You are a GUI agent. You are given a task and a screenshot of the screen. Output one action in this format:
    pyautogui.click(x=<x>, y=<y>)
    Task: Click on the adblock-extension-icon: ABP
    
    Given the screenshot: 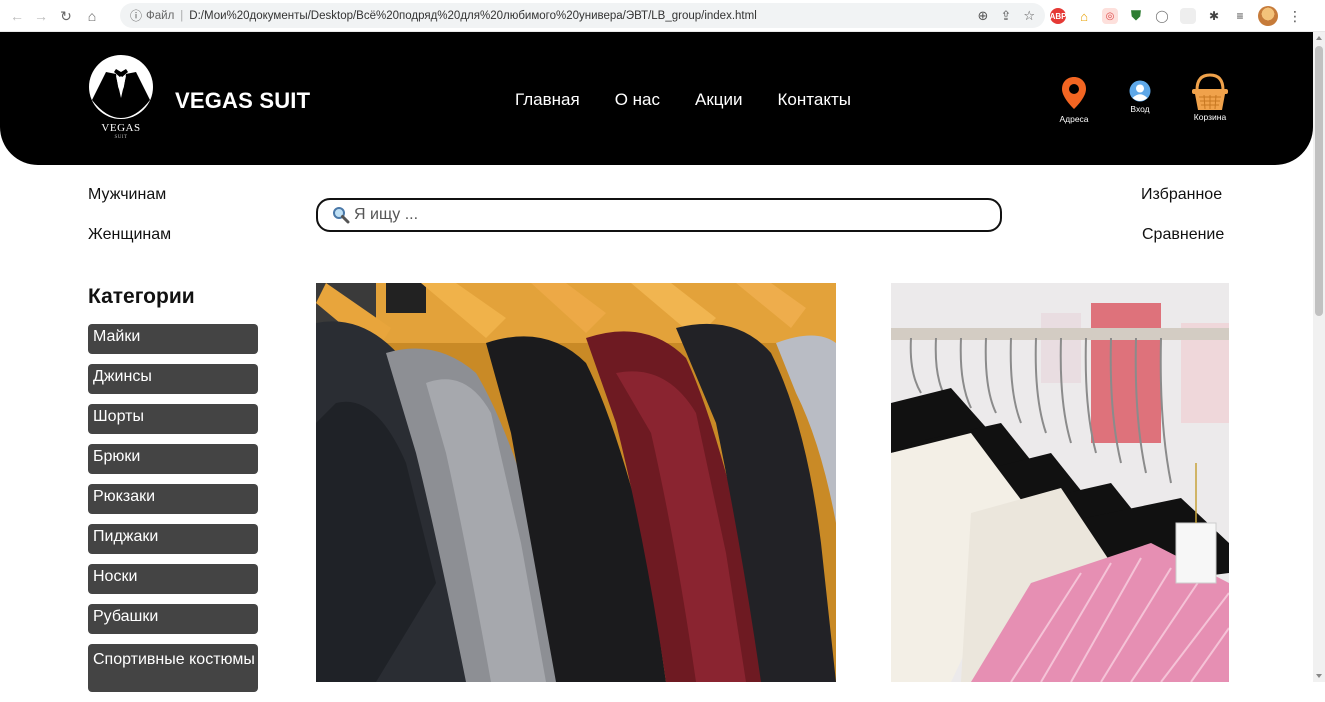 What is the action you would take?
    pyautogui.click(x=1058, y=16)
    